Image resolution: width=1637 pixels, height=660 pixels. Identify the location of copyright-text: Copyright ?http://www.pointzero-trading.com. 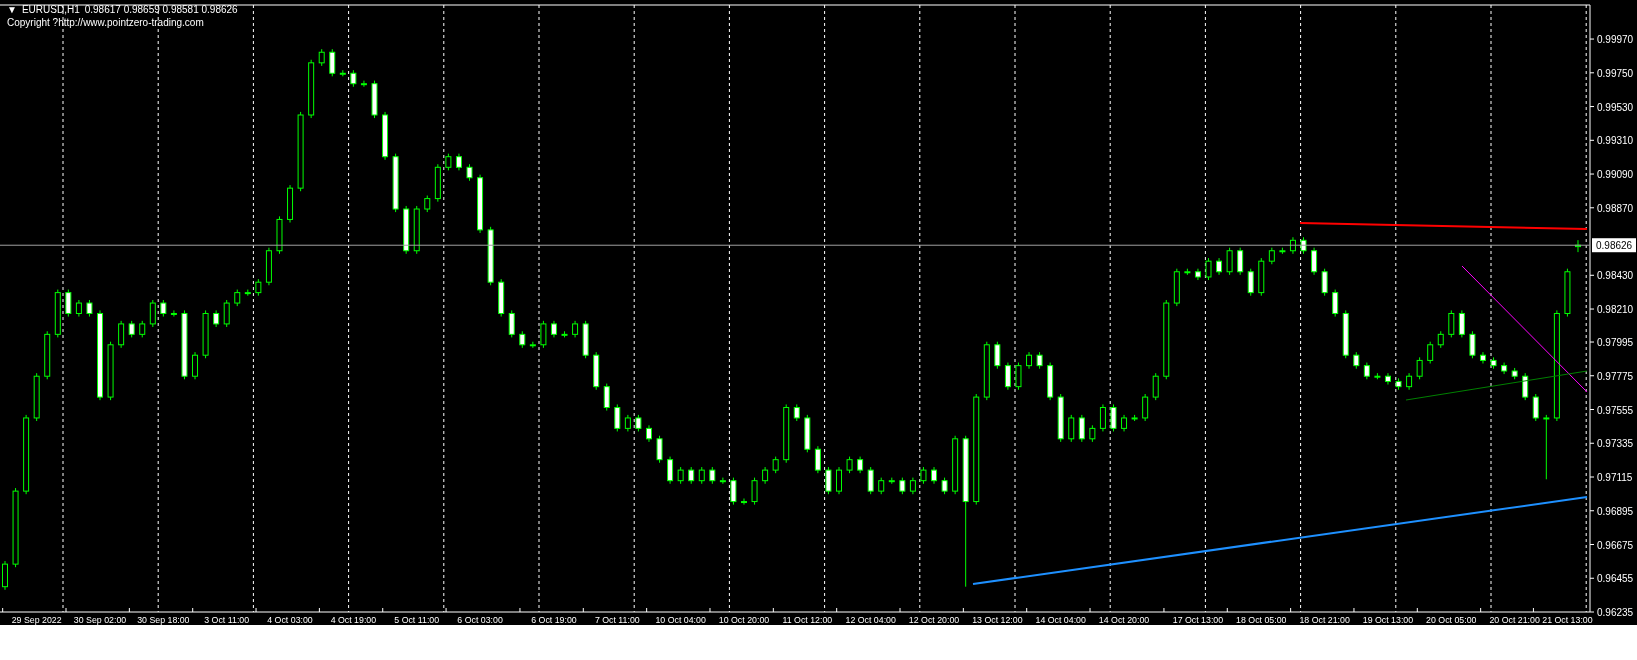
(106, 22).